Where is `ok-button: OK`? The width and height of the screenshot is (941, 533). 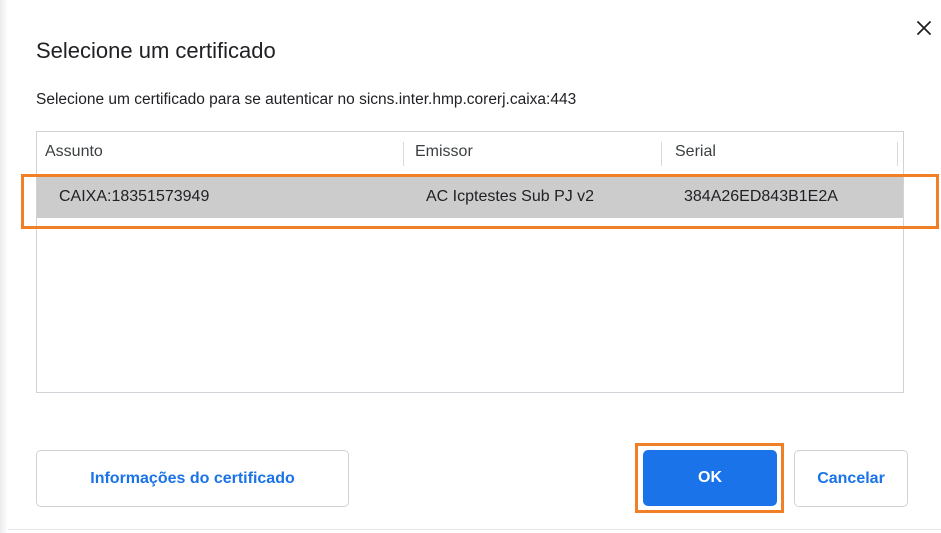 ok-button: OK is located at coordinates (710, 478).